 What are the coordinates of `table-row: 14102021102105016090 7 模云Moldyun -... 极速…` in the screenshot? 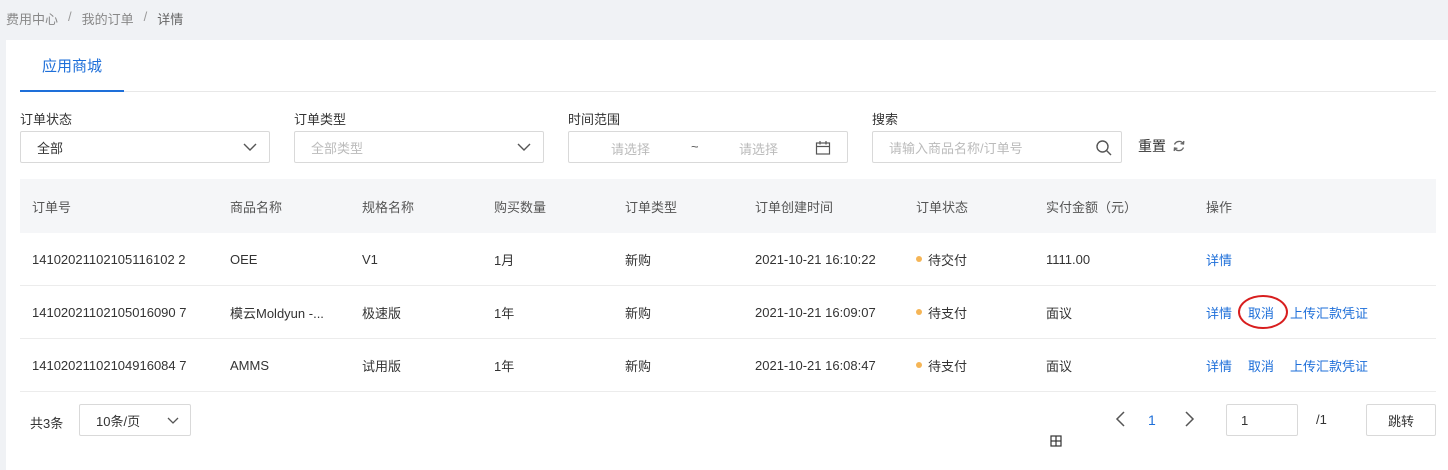 It's located at (728, 312).